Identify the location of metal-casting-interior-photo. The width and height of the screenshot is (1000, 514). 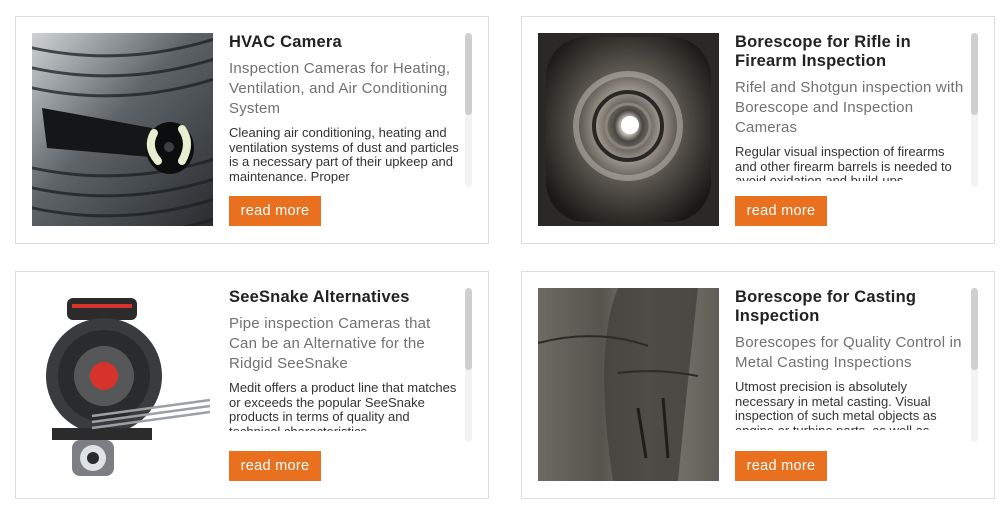
(628, 384).